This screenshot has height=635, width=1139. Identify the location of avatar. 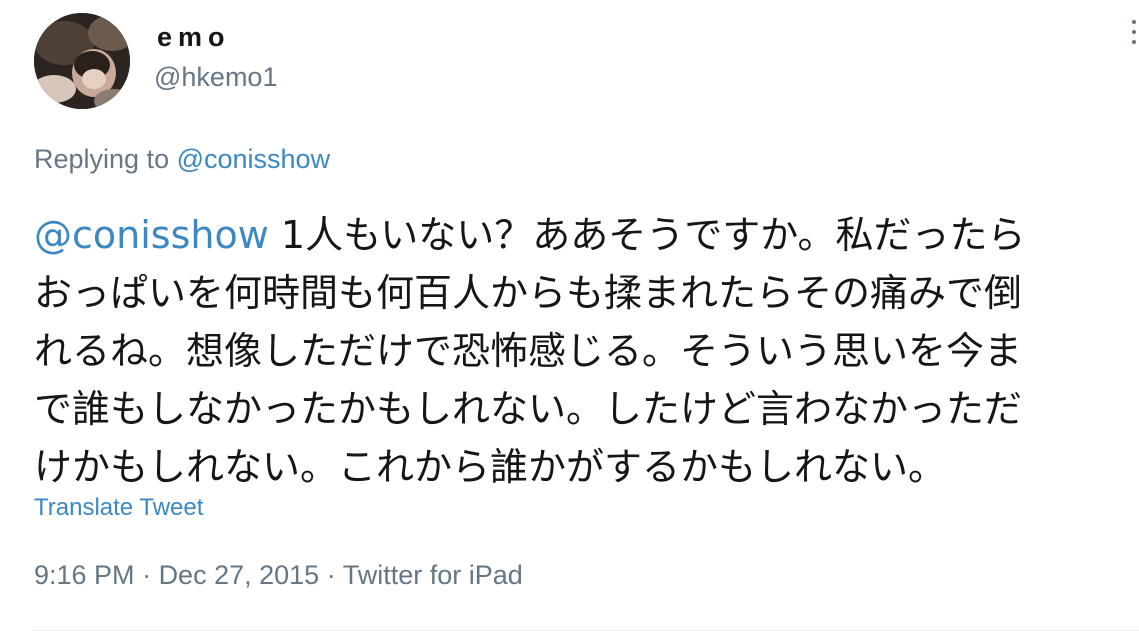
(82, 61).